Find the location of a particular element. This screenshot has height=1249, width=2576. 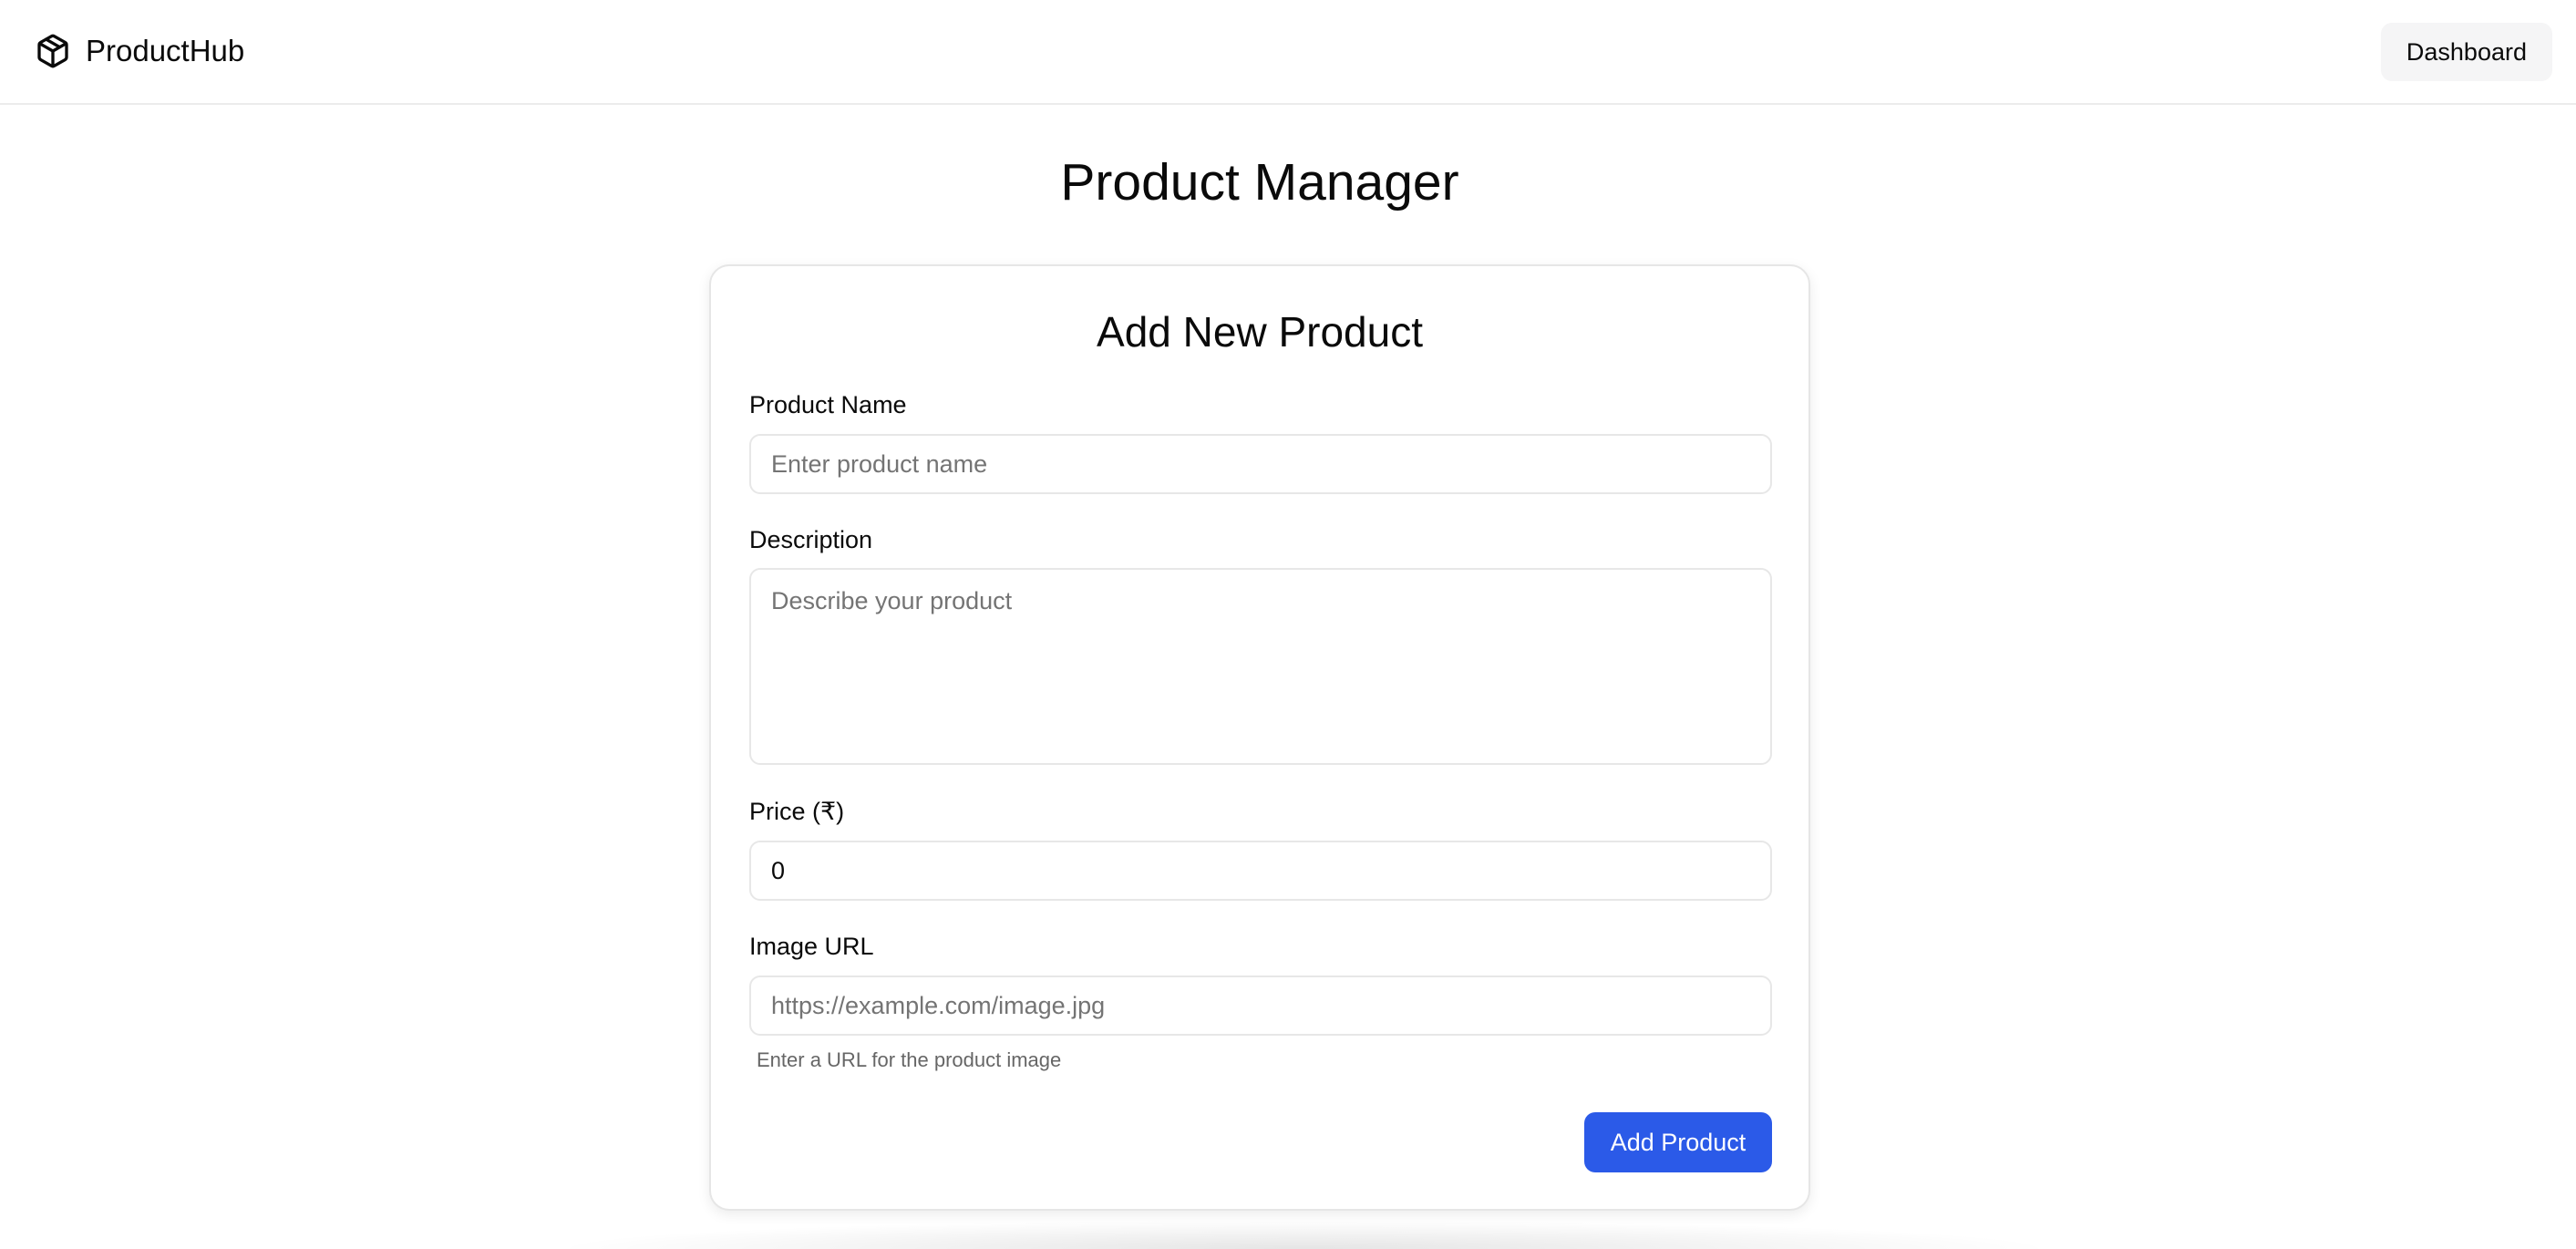

form-title: Add New Product is located at coordinates (1260, 332).